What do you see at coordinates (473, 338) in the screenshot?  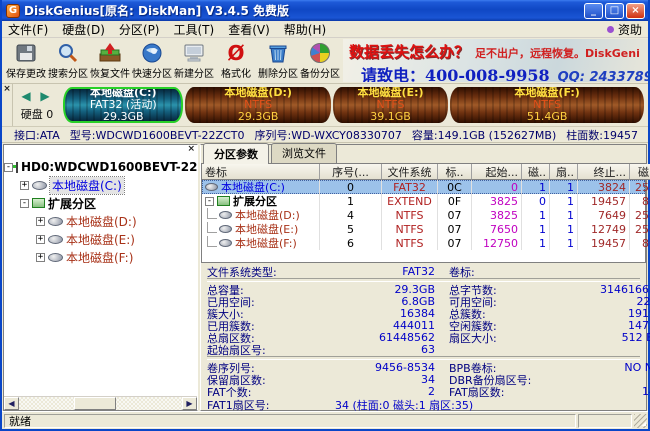 I see `detail-label: 扇区大小:` at bounding box center [473, 338].